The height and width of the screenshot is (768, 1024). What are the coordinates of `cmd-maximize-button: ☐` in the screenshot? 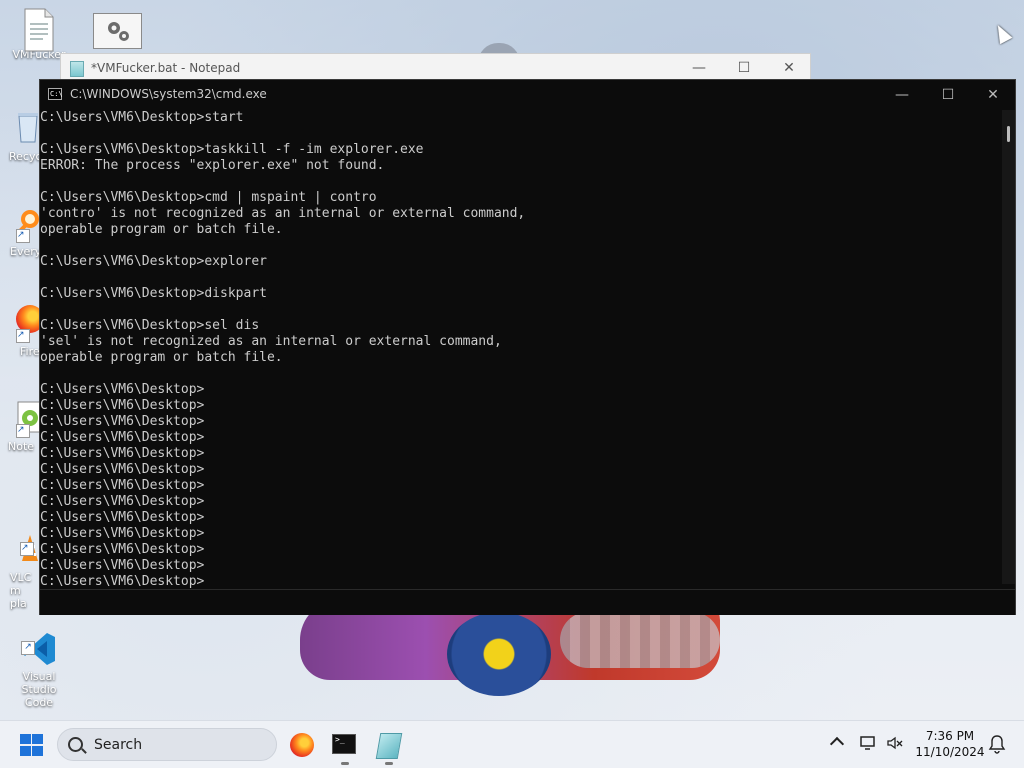 It's located at (948, 95).